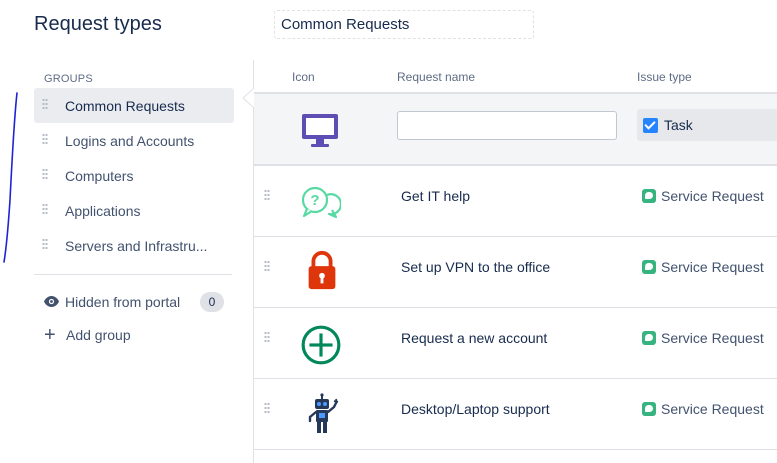 The image size is (777, 463). I want to click on hidden-count-badge: 0, so click(212, 302).